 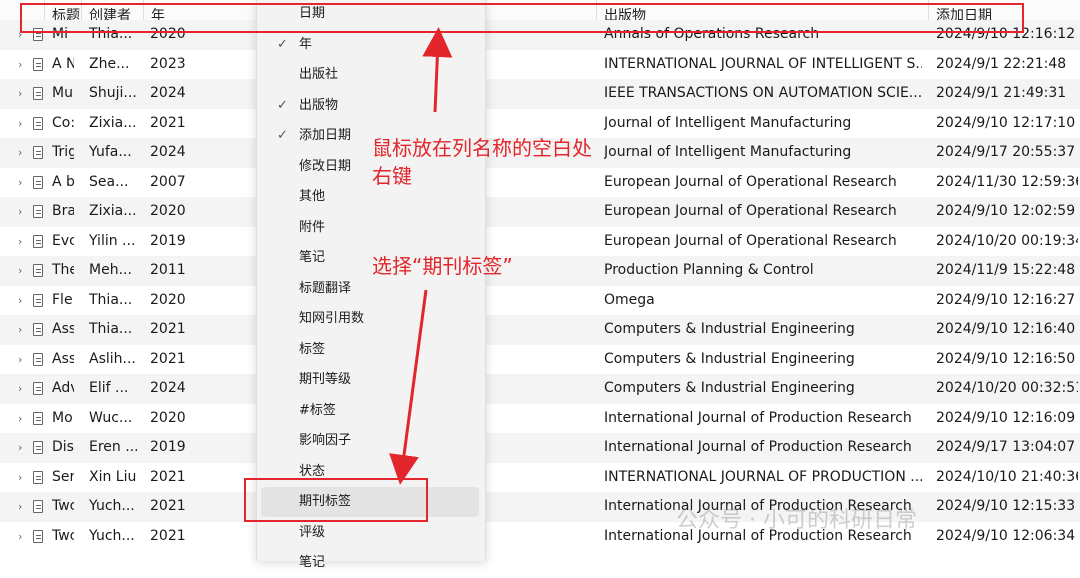 I want to click on arrow-up-to-header, so click(x=437, y=70).